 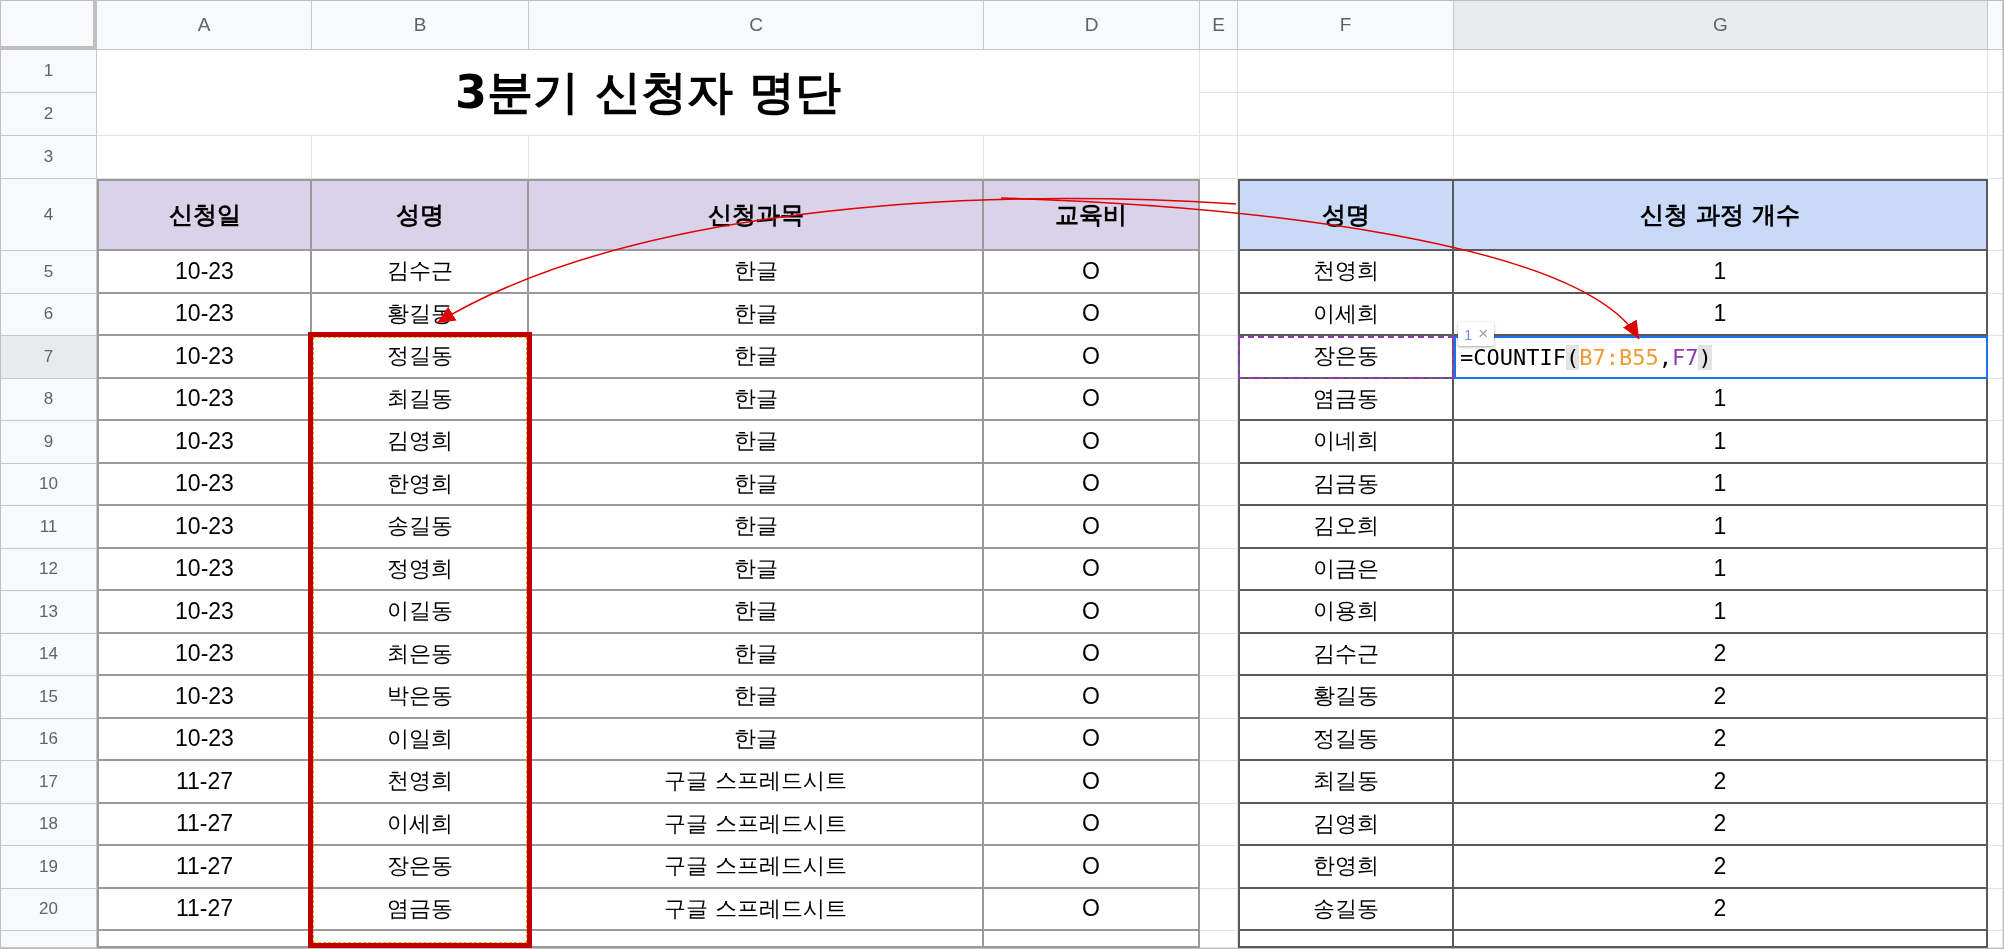 I want to click on table-cell: 이길동, so click(x=420, y=612).